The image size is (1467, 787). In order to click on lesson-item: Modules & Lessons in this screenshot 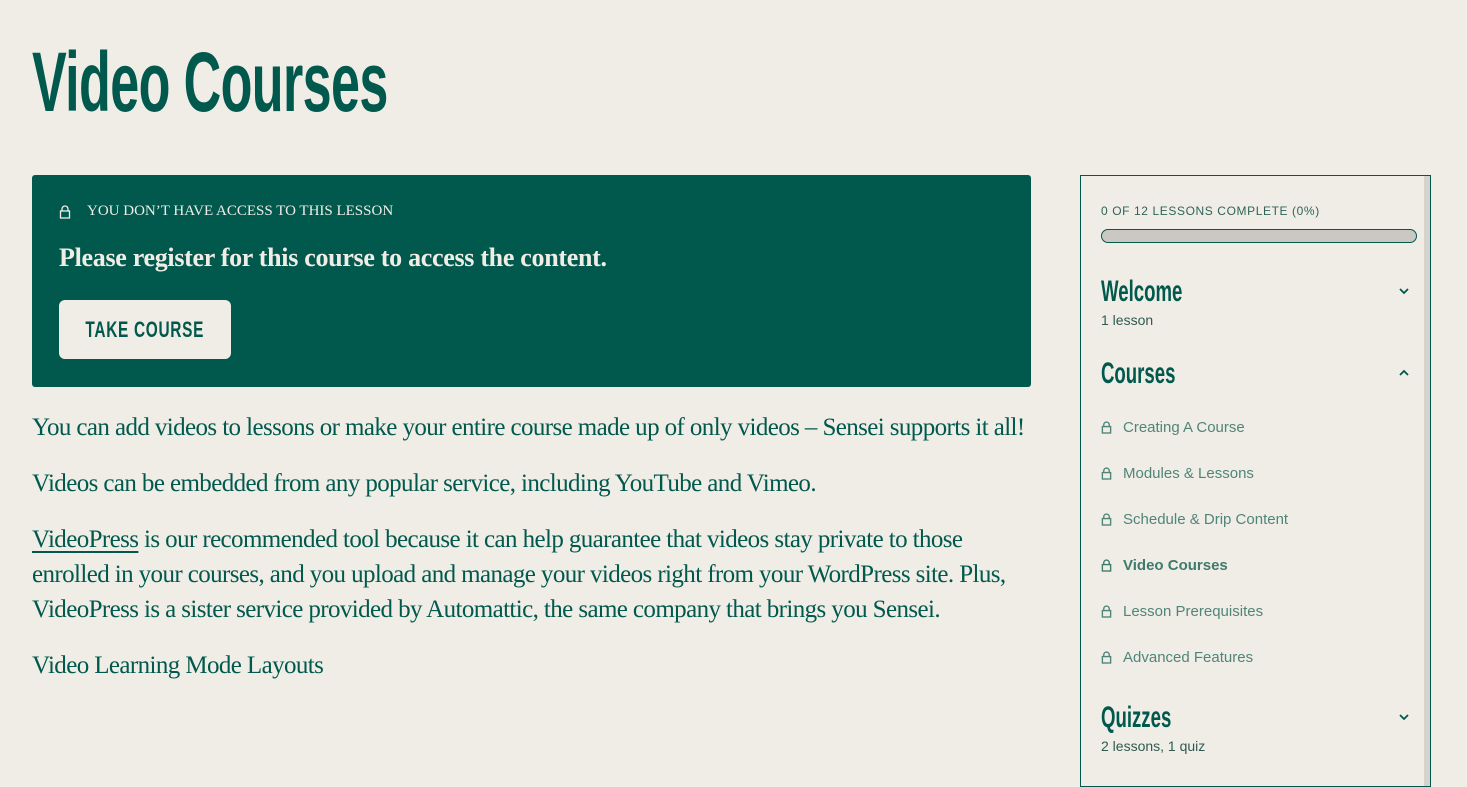, I will do `click(1177, 473)`.